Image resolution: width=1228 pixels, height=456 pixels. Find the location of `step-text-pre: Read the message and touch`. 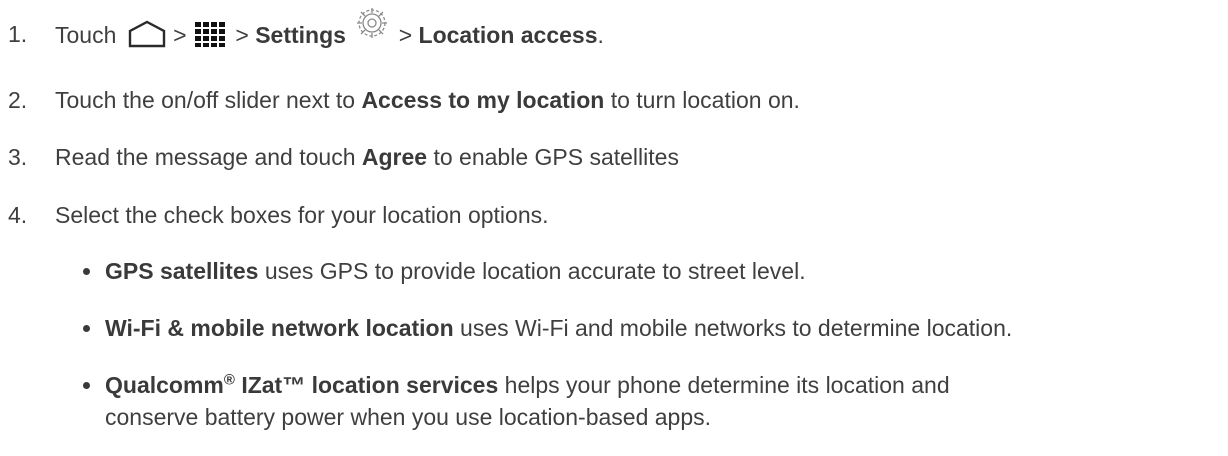

step-text-pre: Read the message and touch is located at coordinates (205, 157).